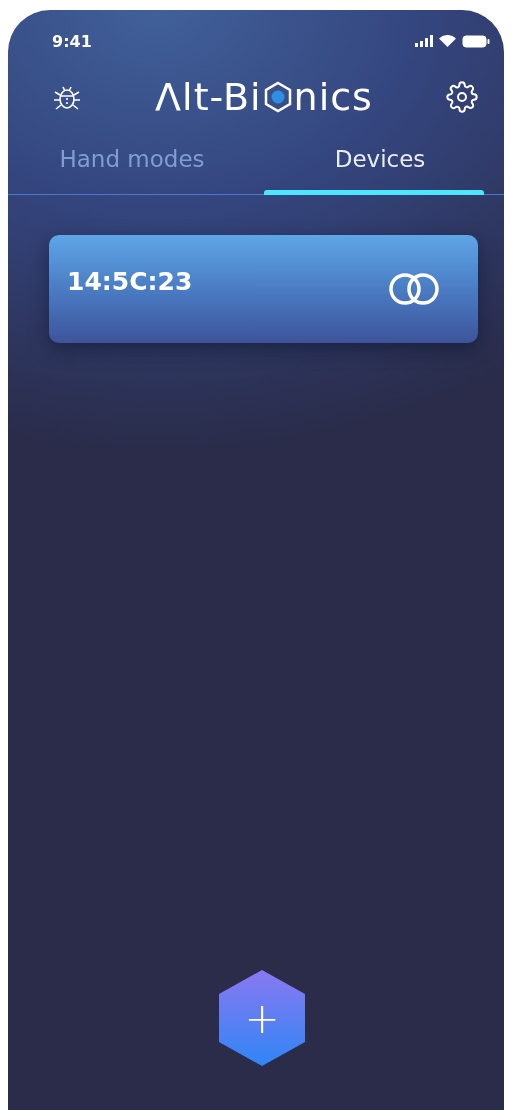 The image size is (511, 1110). Describe the element at coordinates (447, 41) in the screenshot. I see `wifi-icon` at that location.